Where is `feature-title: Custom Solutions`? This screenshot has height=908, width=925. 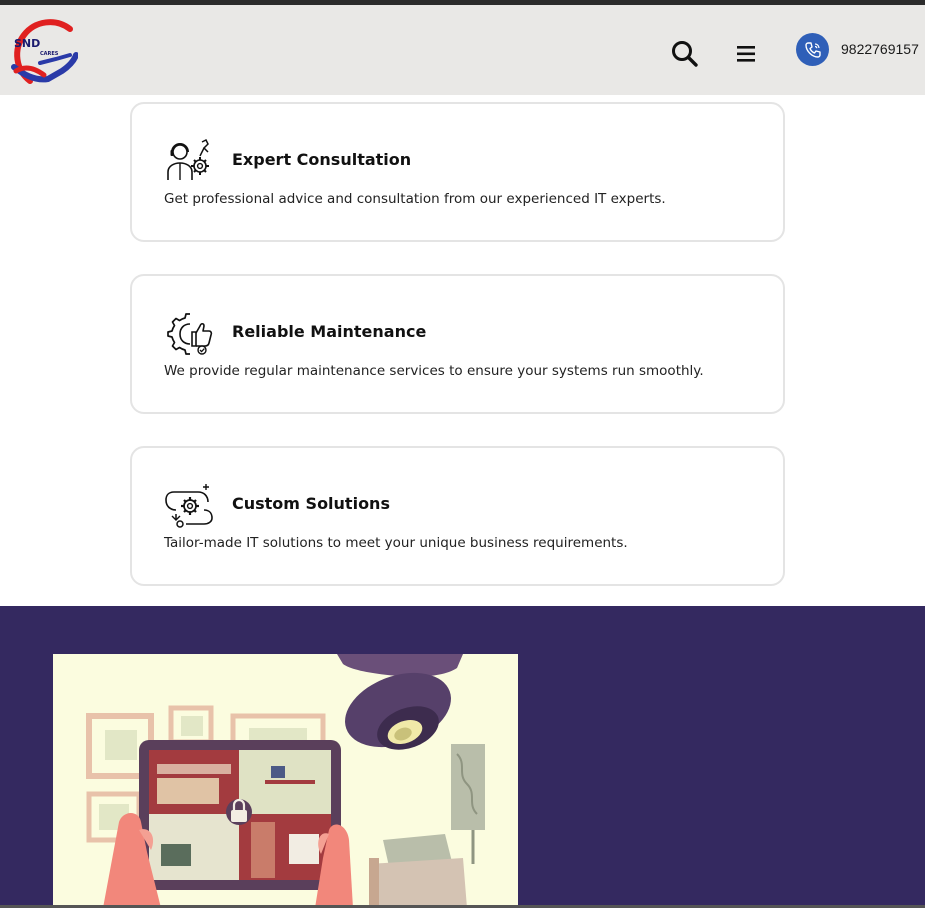
feature-title: Custom Solutions is located at coordinates (311, 503).